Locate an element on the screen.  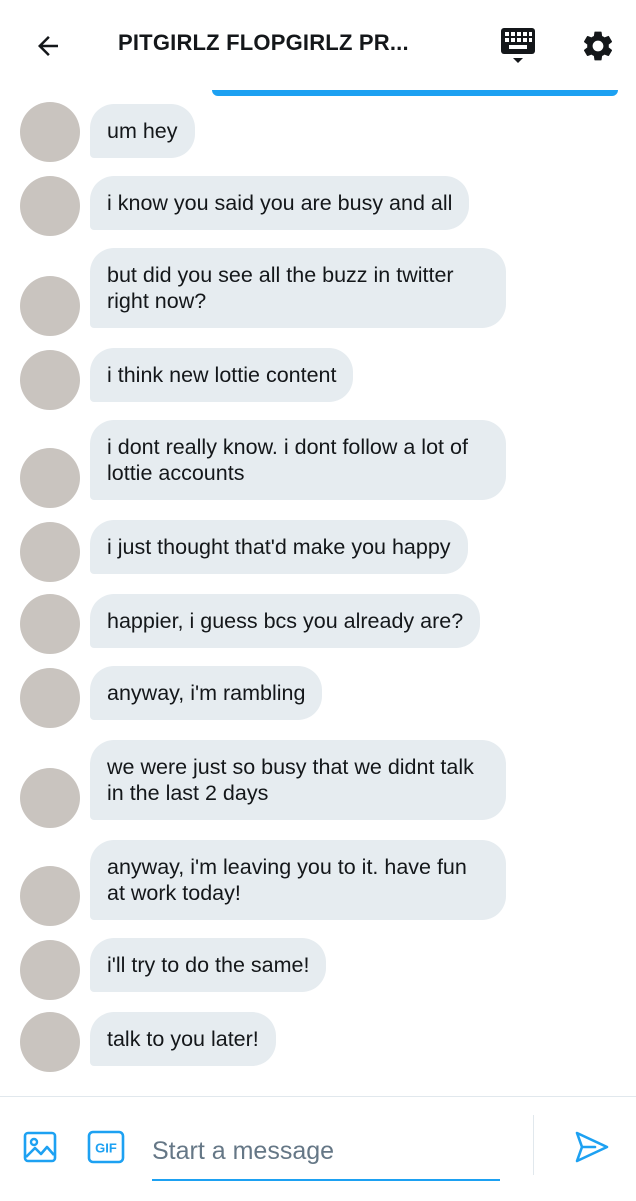
back-button is located at coordinates (48, 46).